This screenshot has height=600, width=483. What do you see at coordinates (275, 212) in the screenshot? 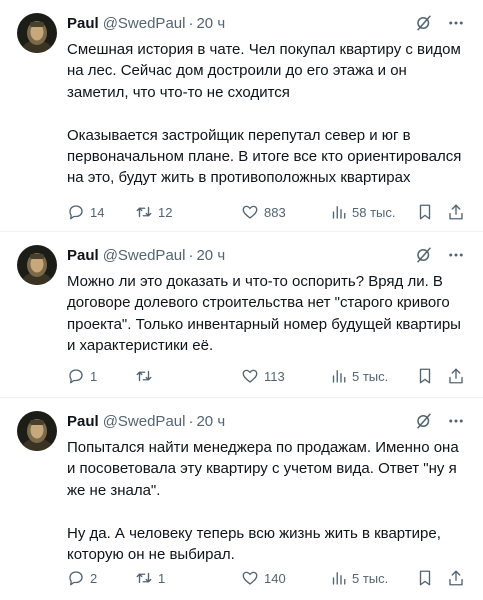
I see `like-count: 883` at bounding box center [275, 212].